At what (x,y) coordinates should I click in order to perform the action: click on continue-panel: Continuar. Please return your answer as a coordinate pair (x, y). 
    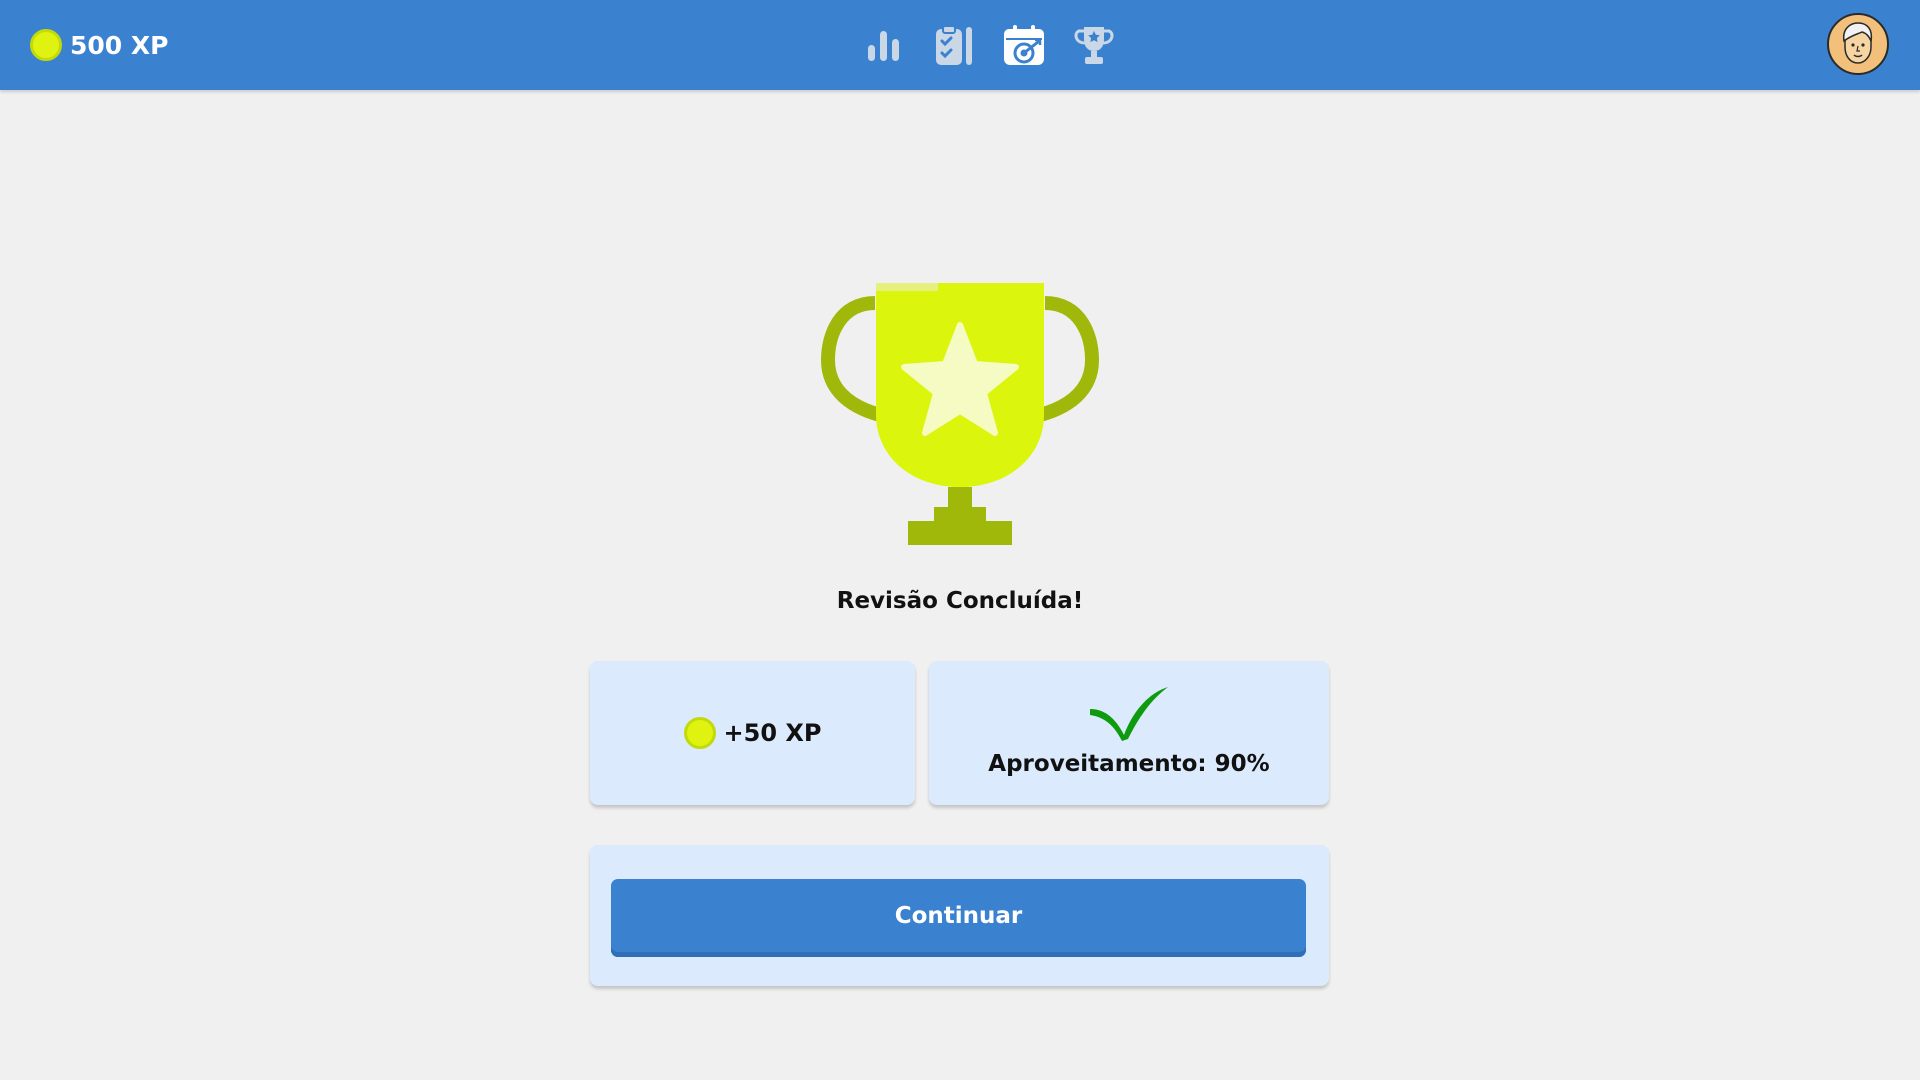
    Looking at the image, I should click on (959, 915).